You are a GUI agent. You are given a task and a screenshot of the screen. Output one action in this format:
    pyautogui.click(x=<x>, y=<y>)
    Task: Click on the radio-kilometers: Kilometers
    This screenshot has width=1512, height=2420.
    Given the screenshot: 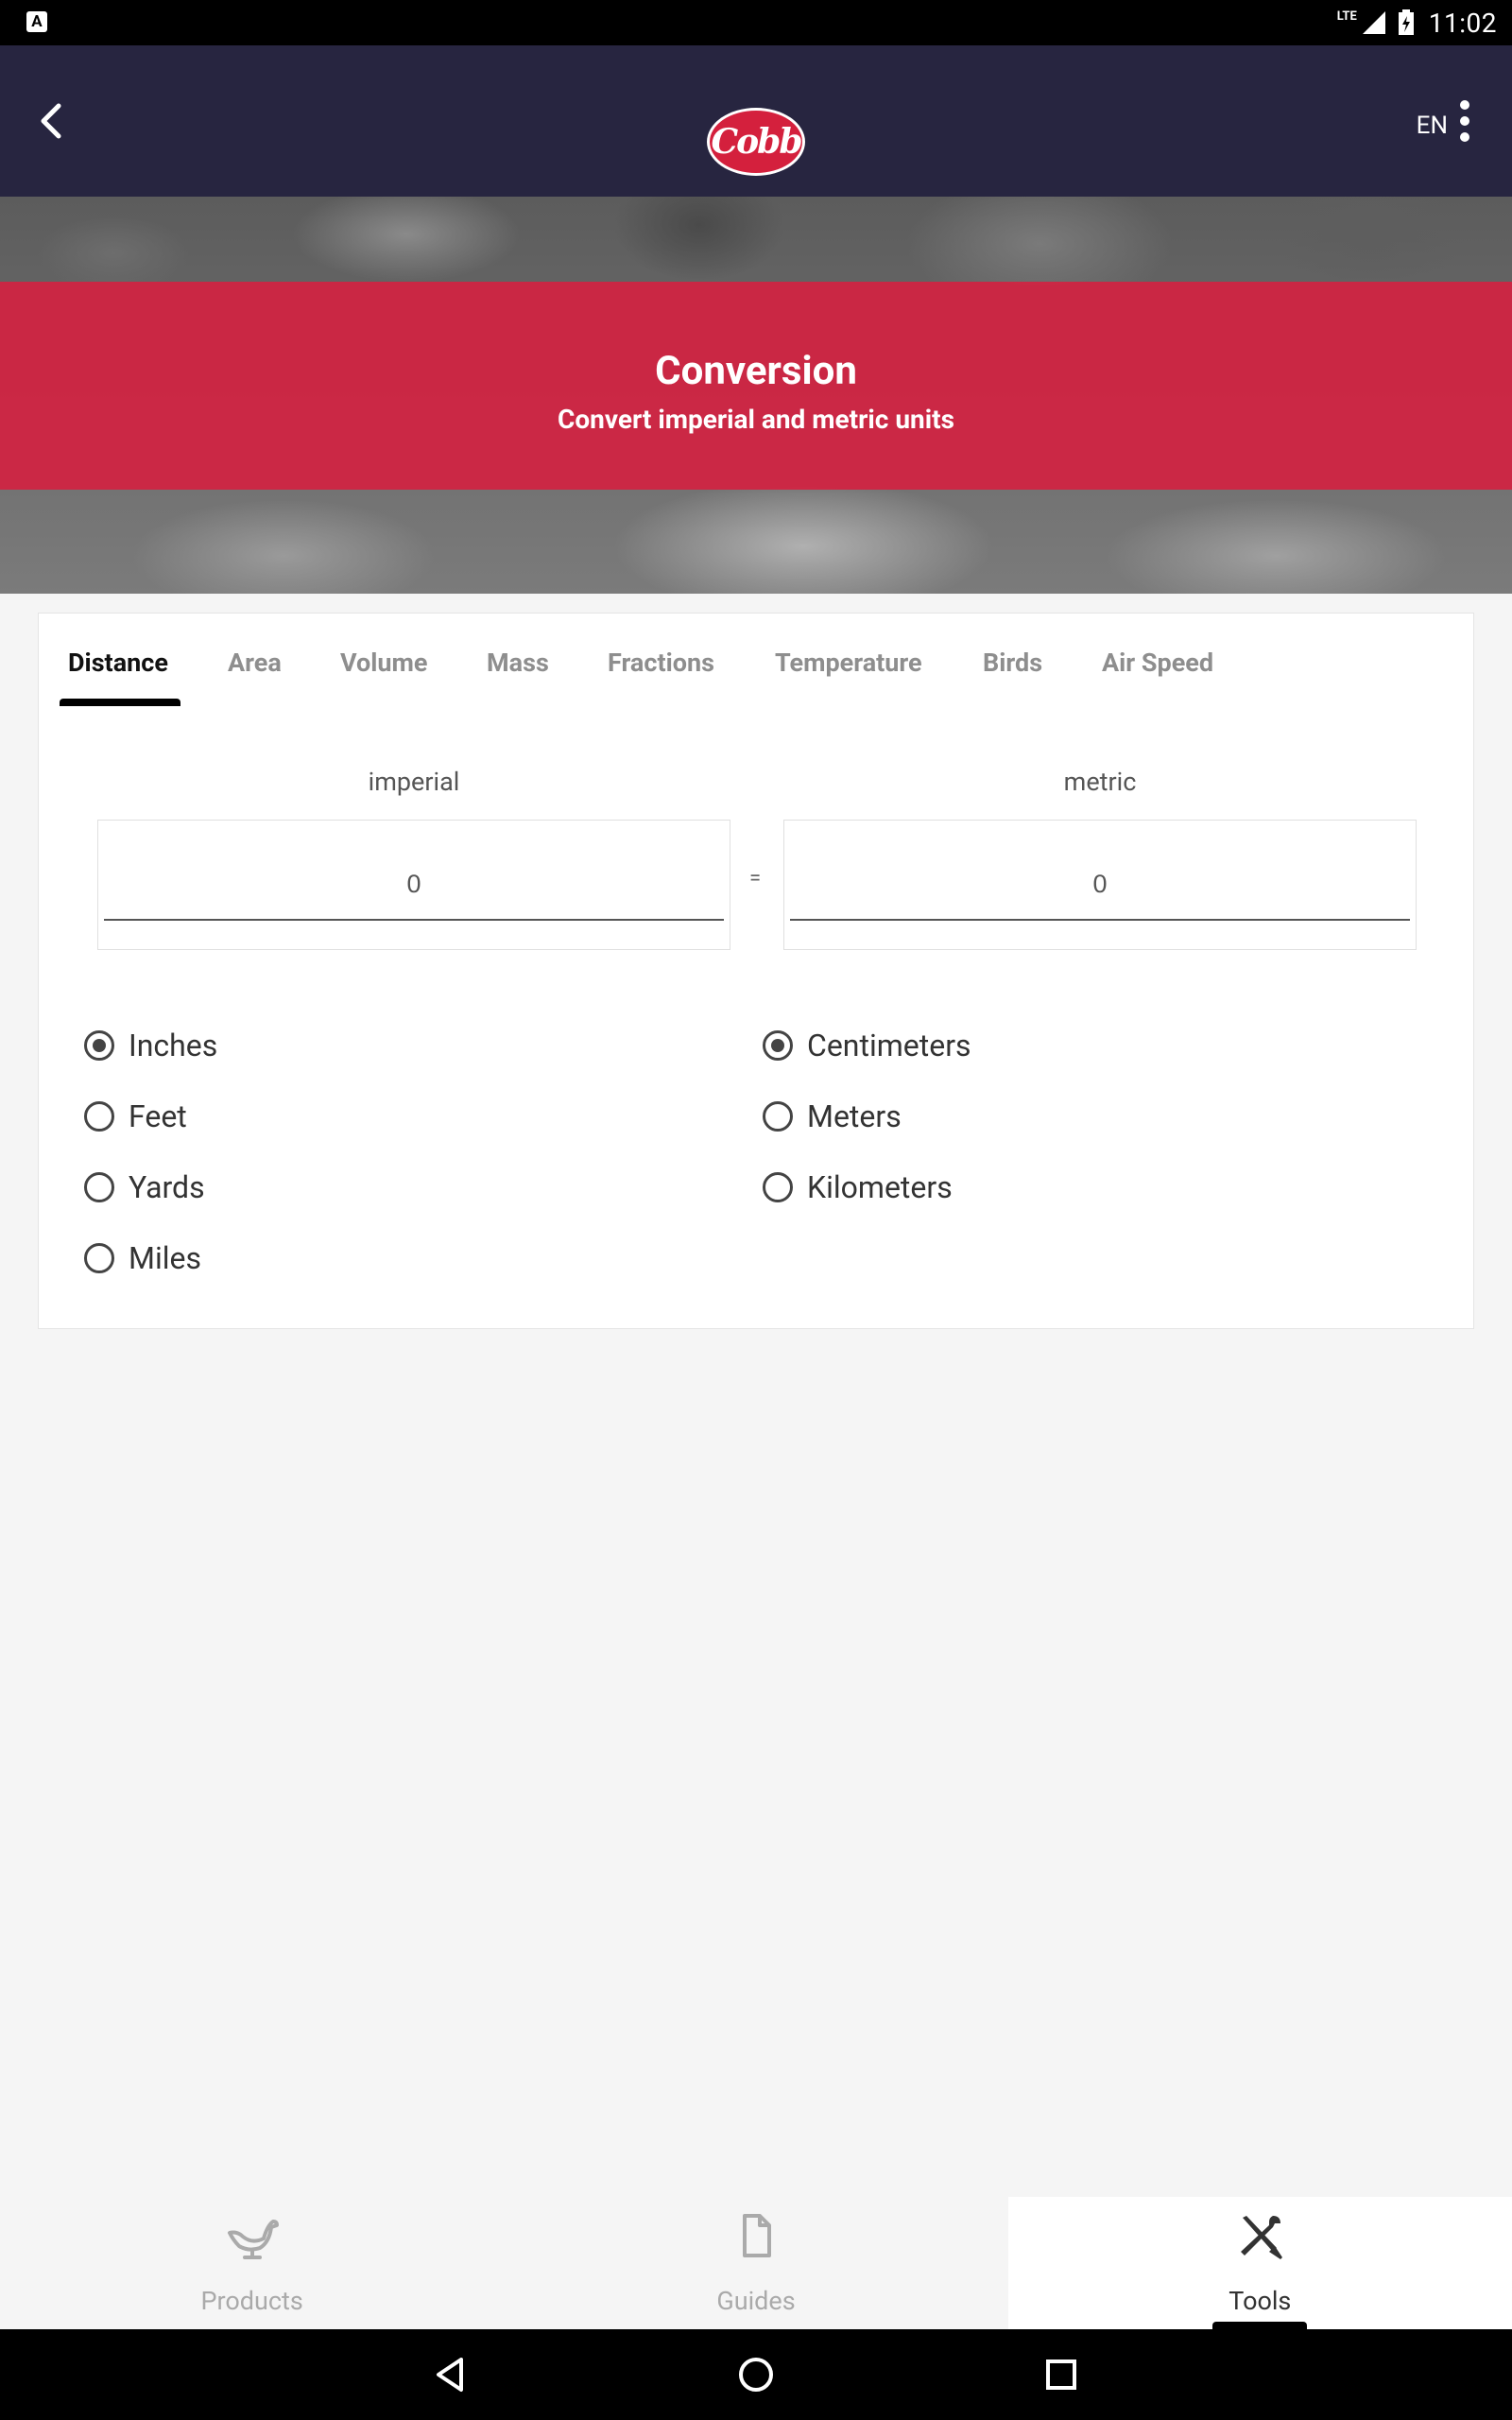 What is the action you would take?
    pyautogui.click(x=858, y=1187)
    